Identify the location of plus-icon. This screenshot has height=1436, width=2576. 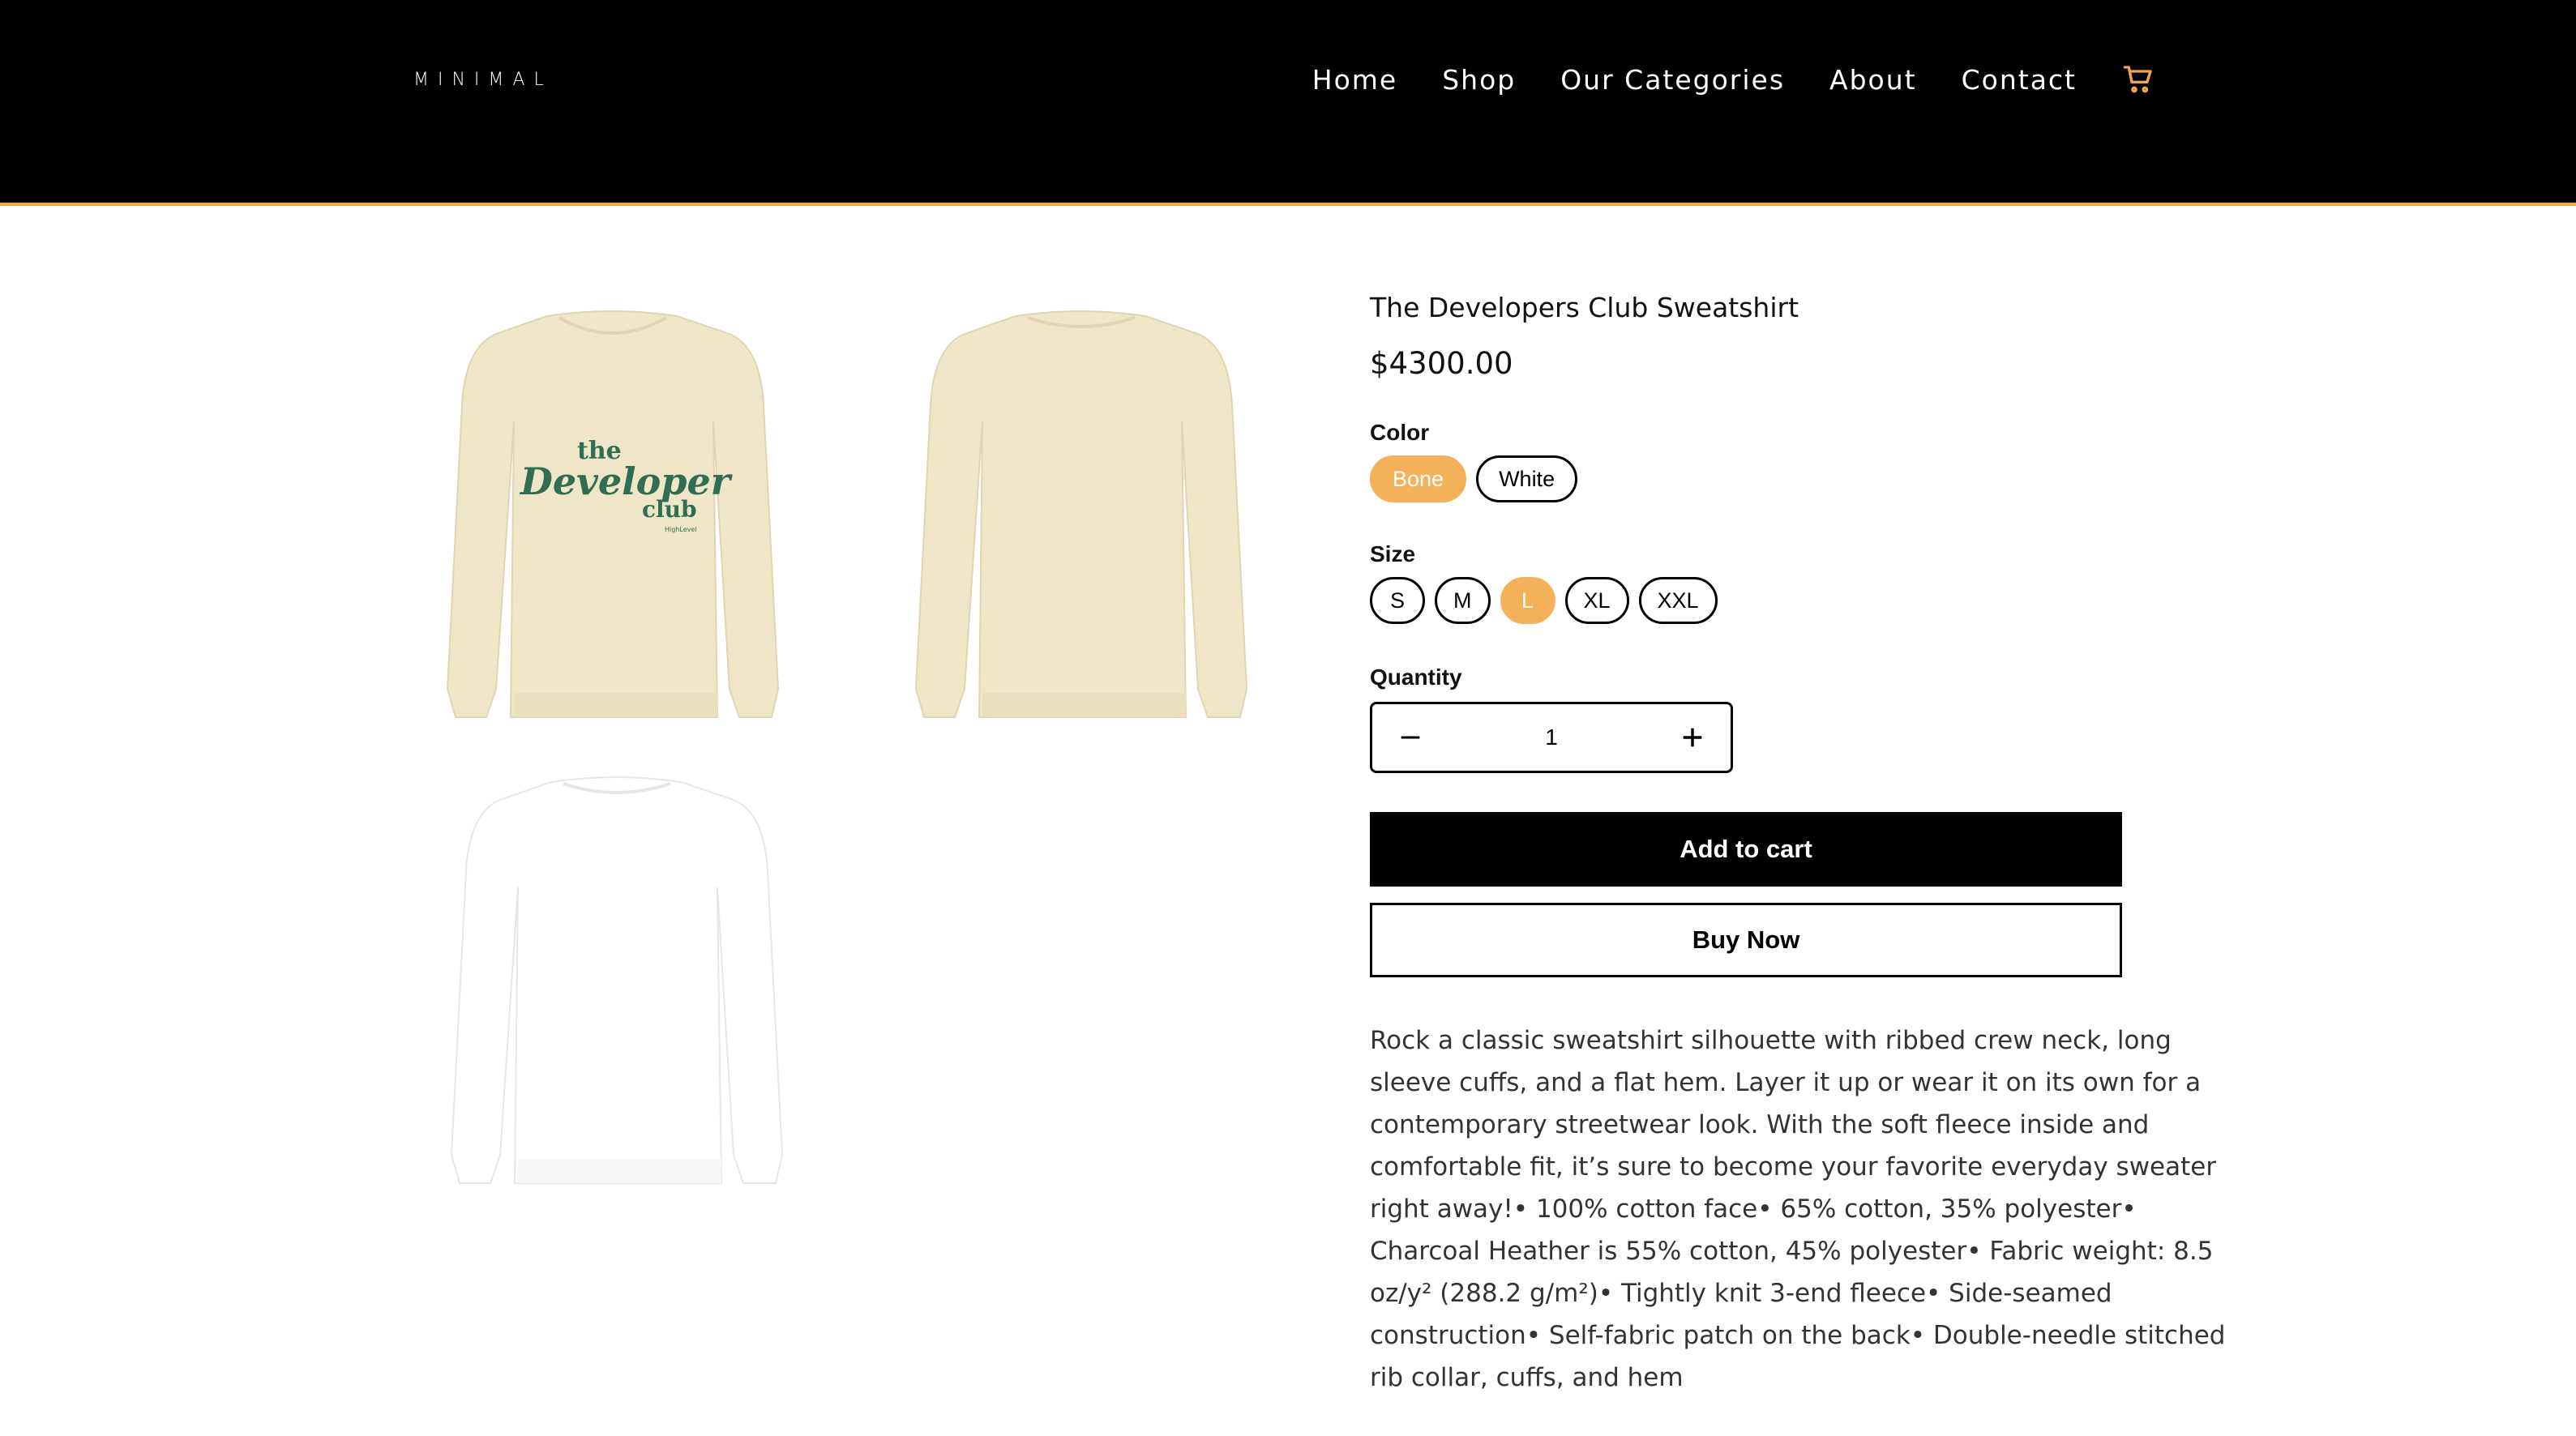
(1692, 737).